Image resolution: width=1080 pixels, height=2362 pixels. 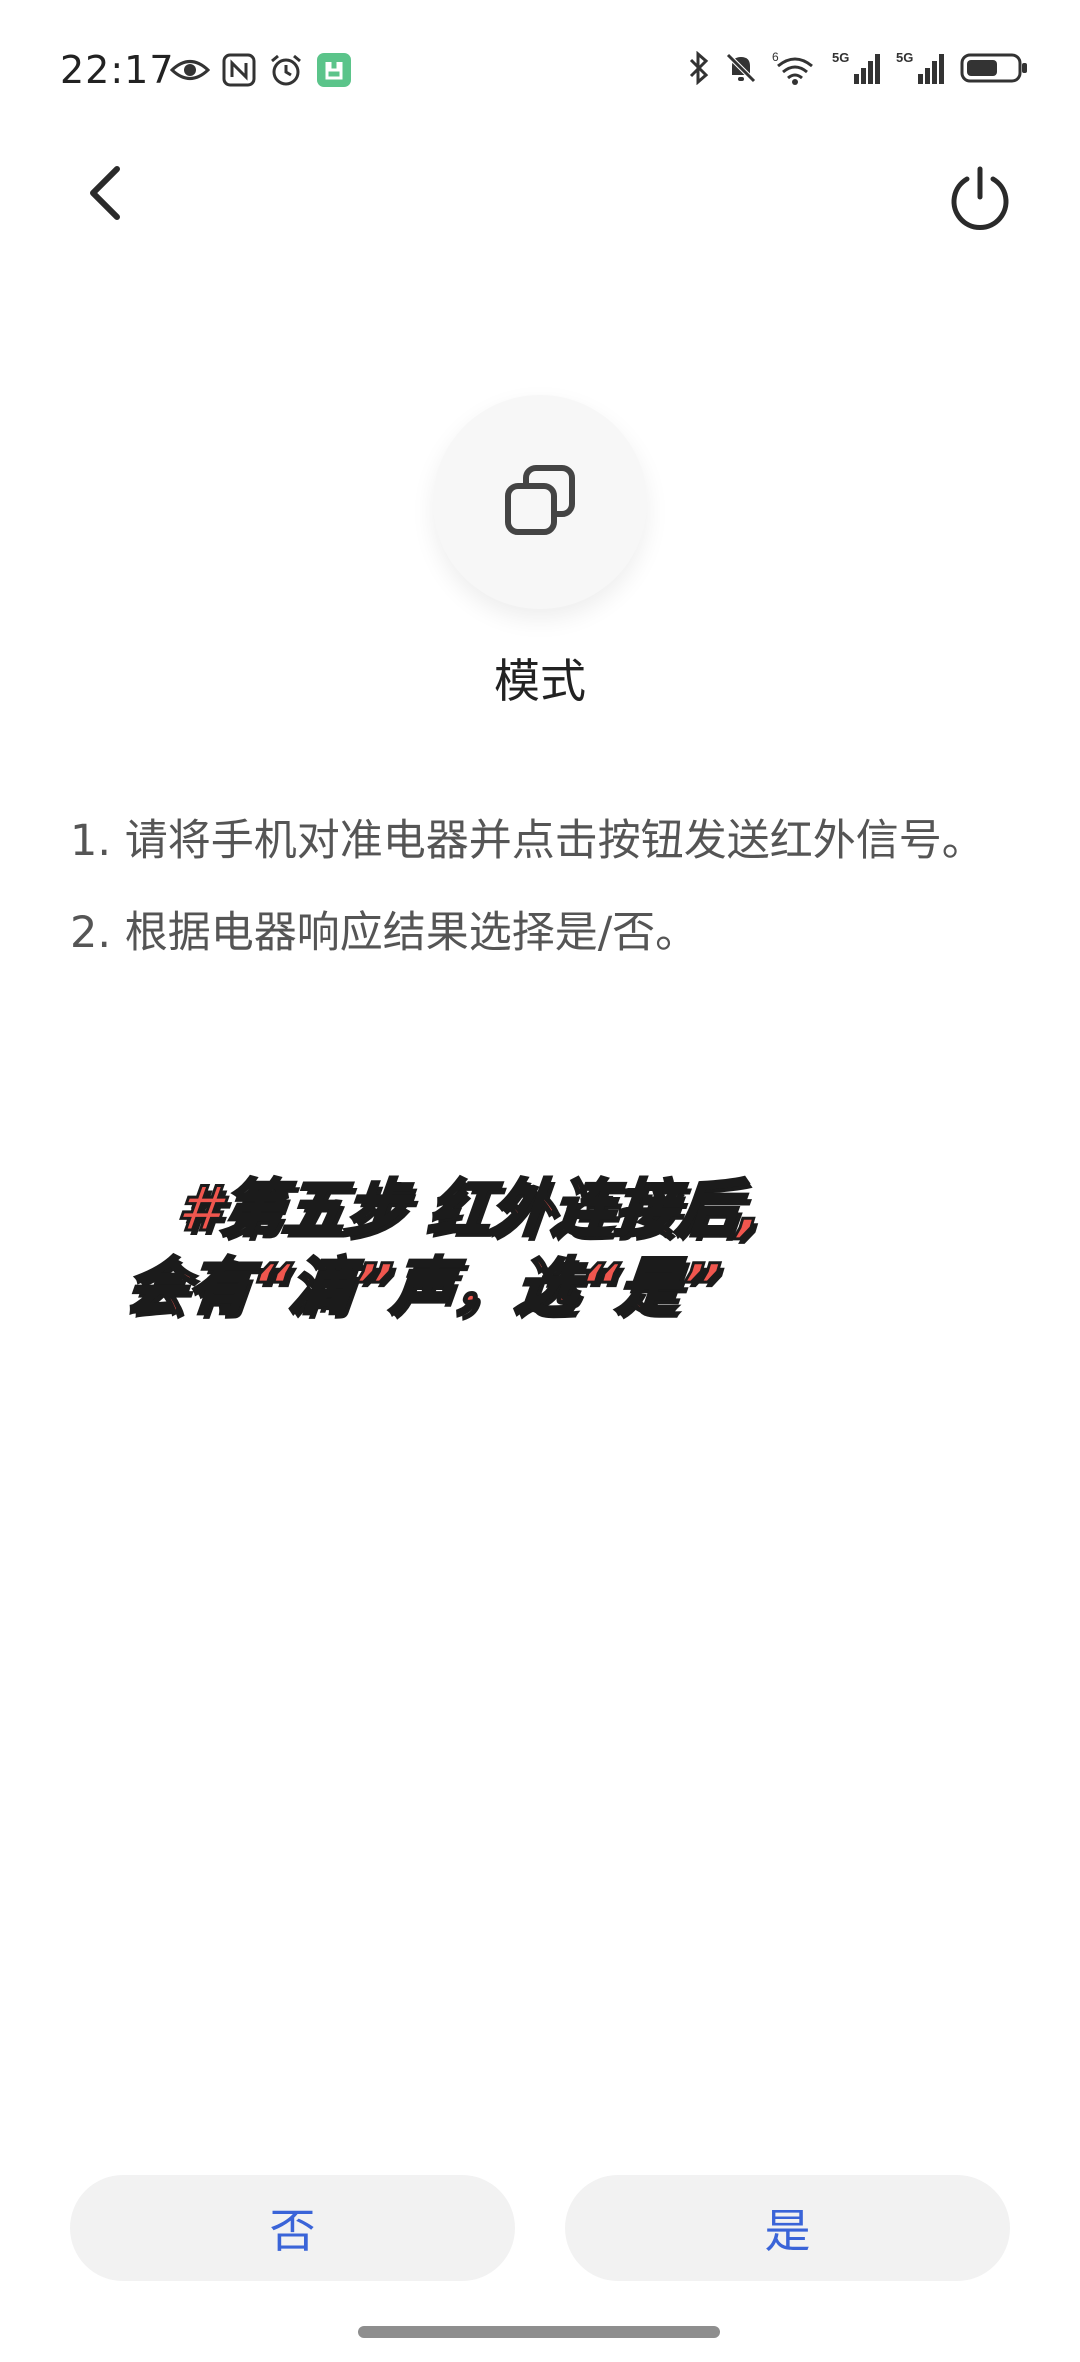 What do you see at coordinates (995, 68) in the screenshot?
I see `battery-icon` at bounding box center [995, 68].